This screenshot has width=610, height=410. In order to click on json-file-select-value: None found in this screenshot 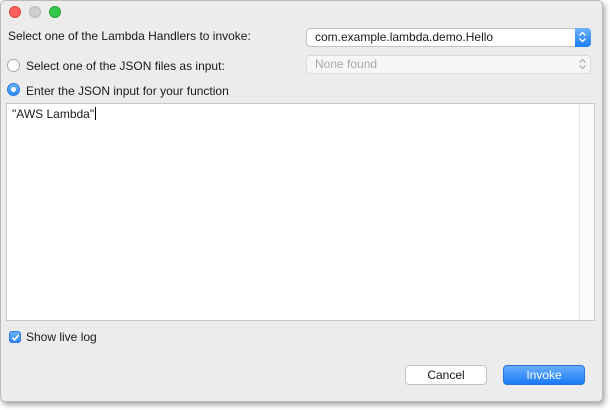, I will do `click(346, 64)`.